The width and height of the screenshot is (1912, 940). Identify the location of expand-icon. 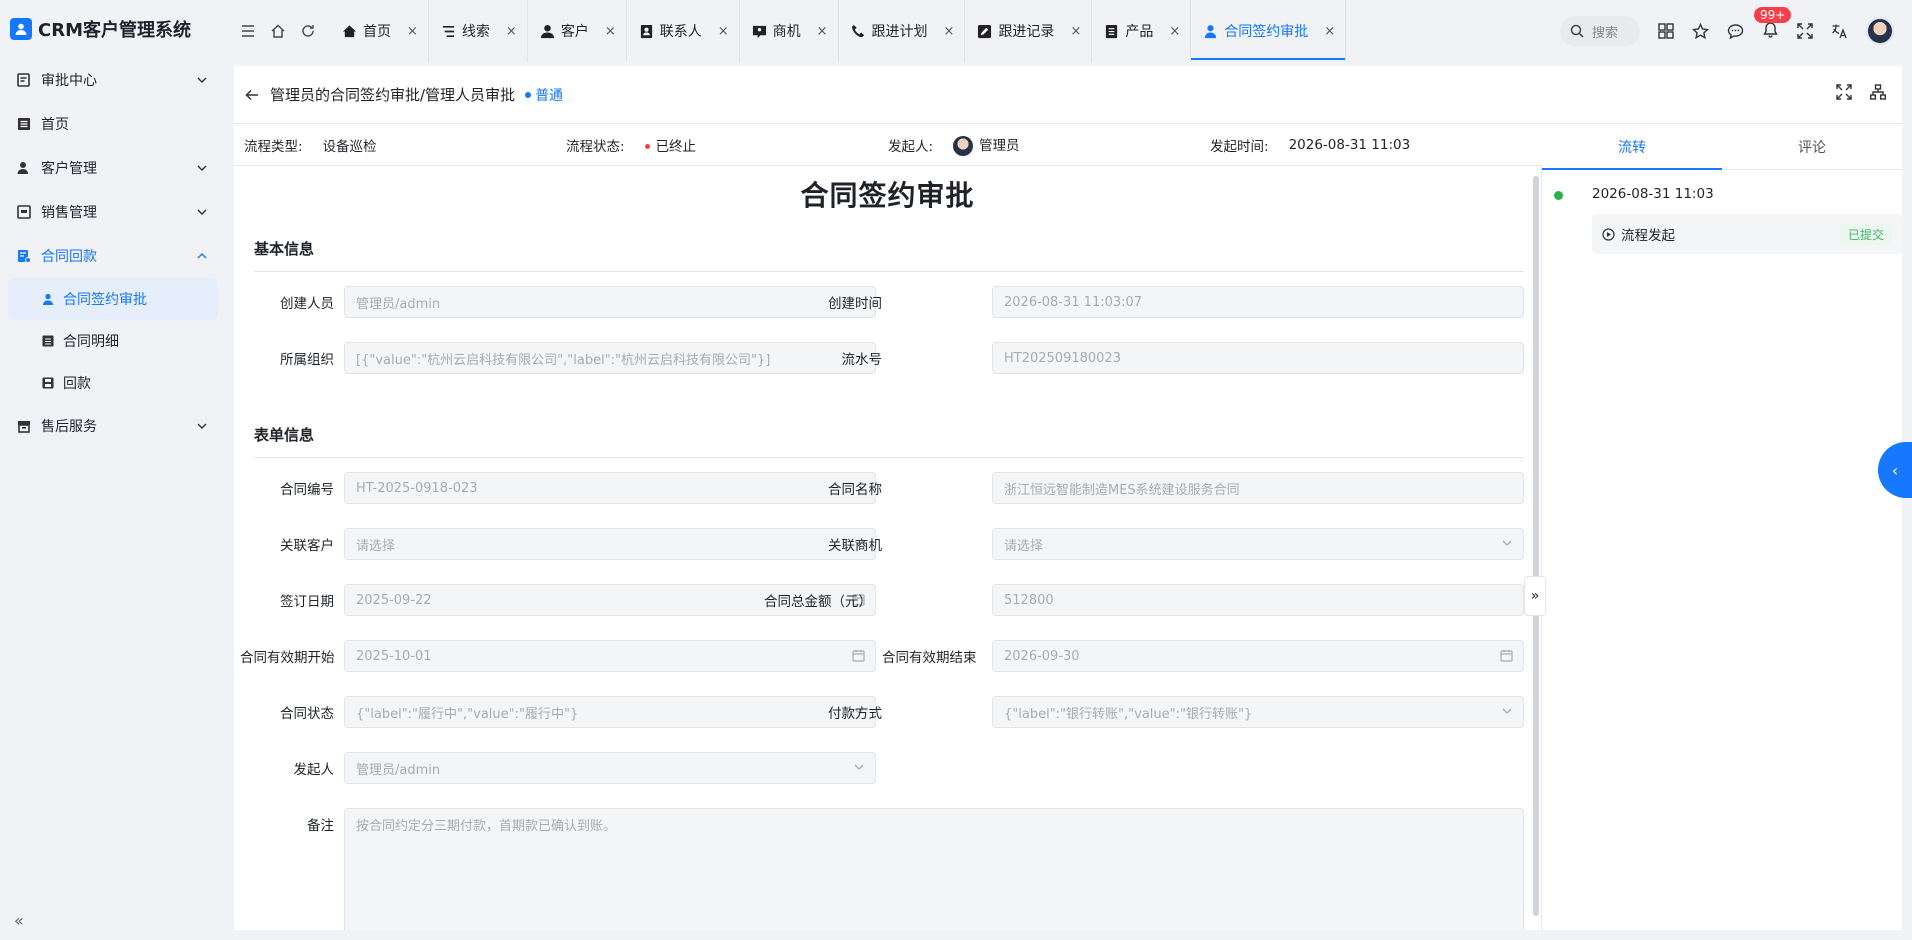
(1844, 92).